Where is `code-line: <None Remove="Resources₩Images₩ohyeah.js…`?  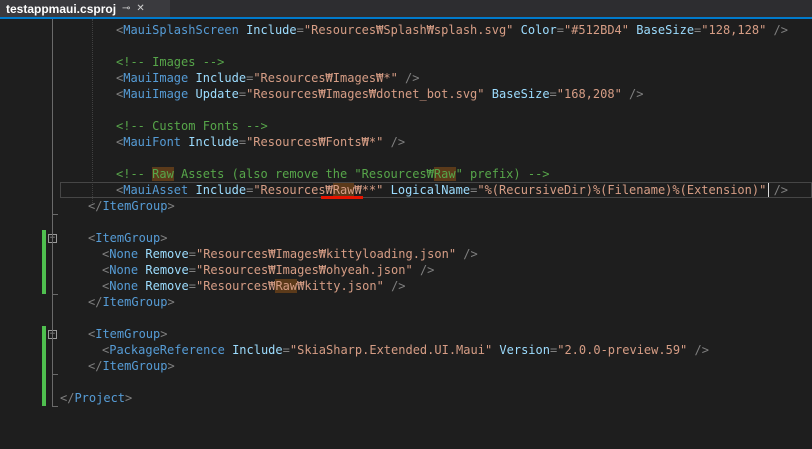 code-line: <None Remove="Resources₩Images₩ohyeah.js… is located at coordinates (268, 270).